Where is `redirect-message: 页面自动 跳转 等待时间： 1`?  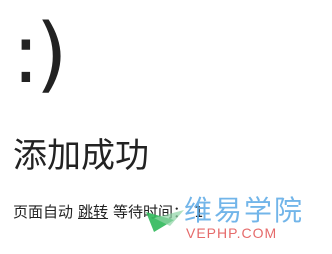 redirect-message: 页面自动 跳转 等待时间： 1 is located at coordinates (108, 212).